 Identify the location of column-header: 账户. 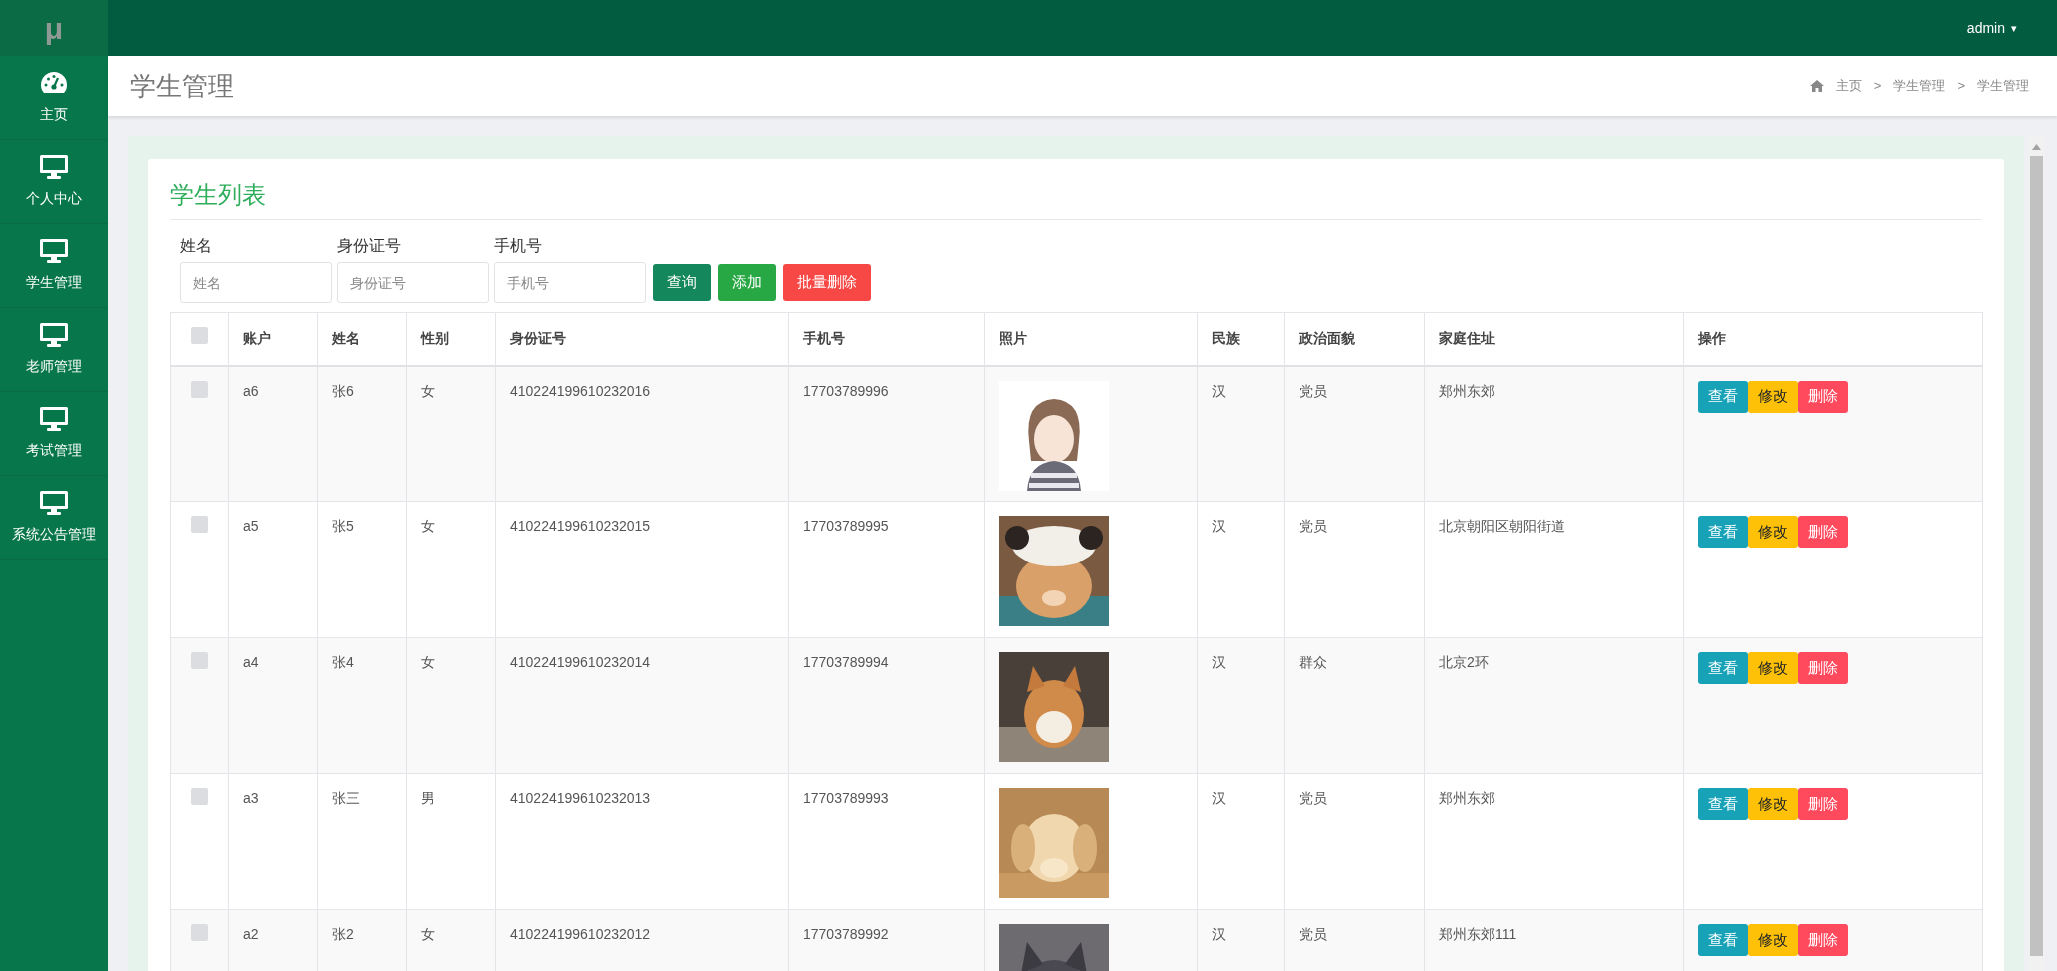
(273, 339).